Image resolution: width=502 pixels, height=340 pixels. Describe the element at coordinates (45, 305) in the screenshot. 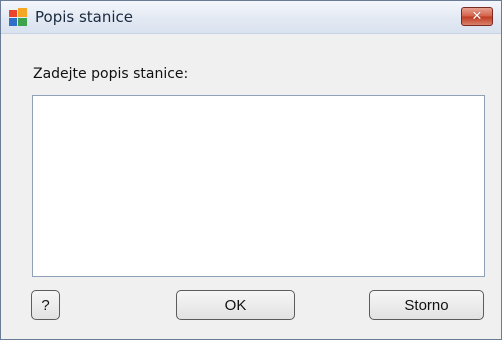

I see `help-button: ?` at that location.